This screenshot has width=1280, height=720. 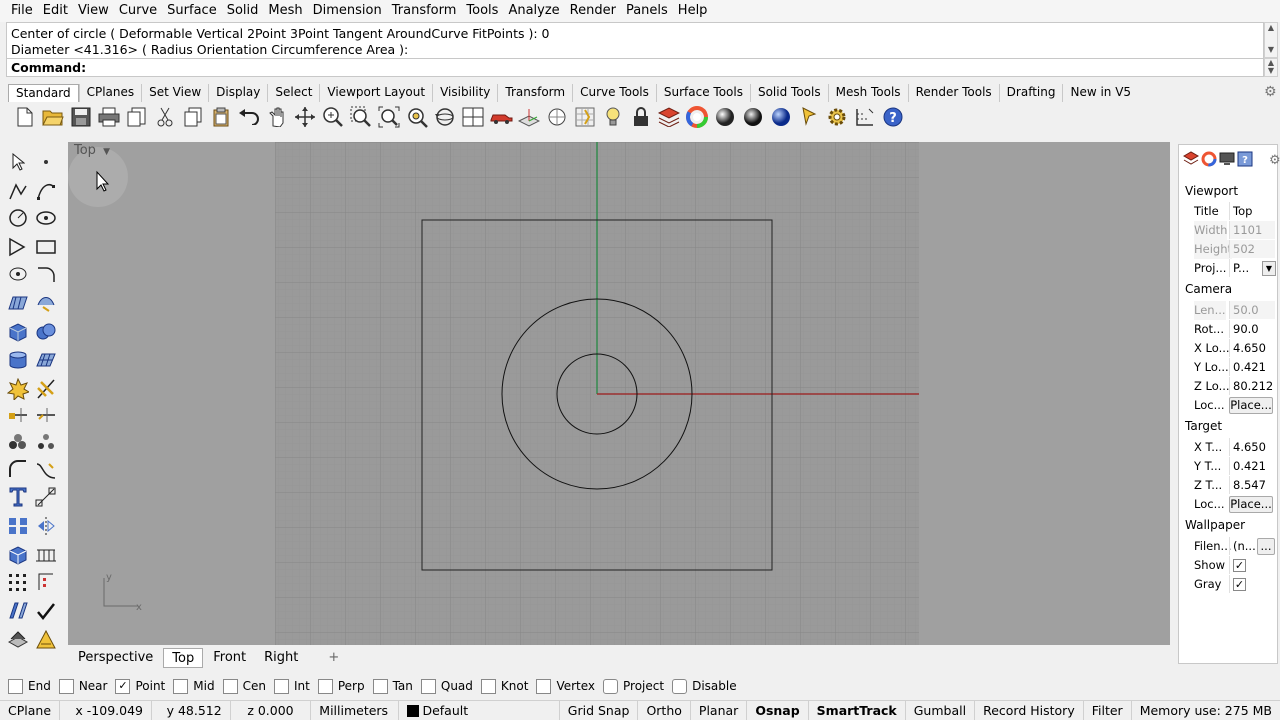 I want to click on rectangle-icon, so click(x=46, y=247).